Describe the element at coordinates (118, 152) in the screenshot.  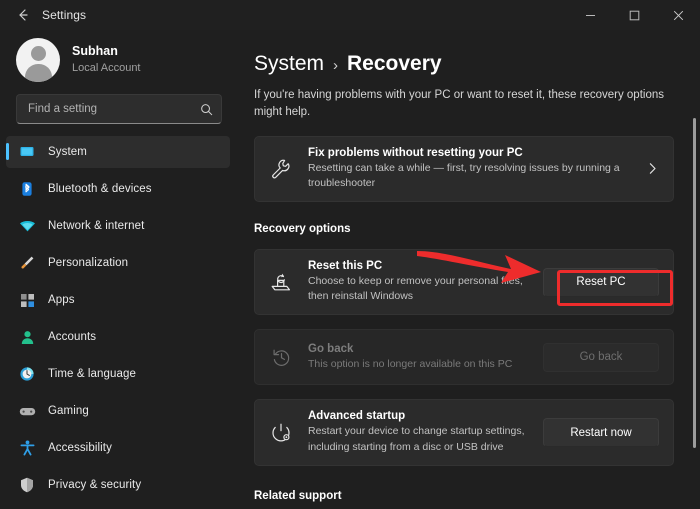
I see `sidebar-item-system: System` at that location.